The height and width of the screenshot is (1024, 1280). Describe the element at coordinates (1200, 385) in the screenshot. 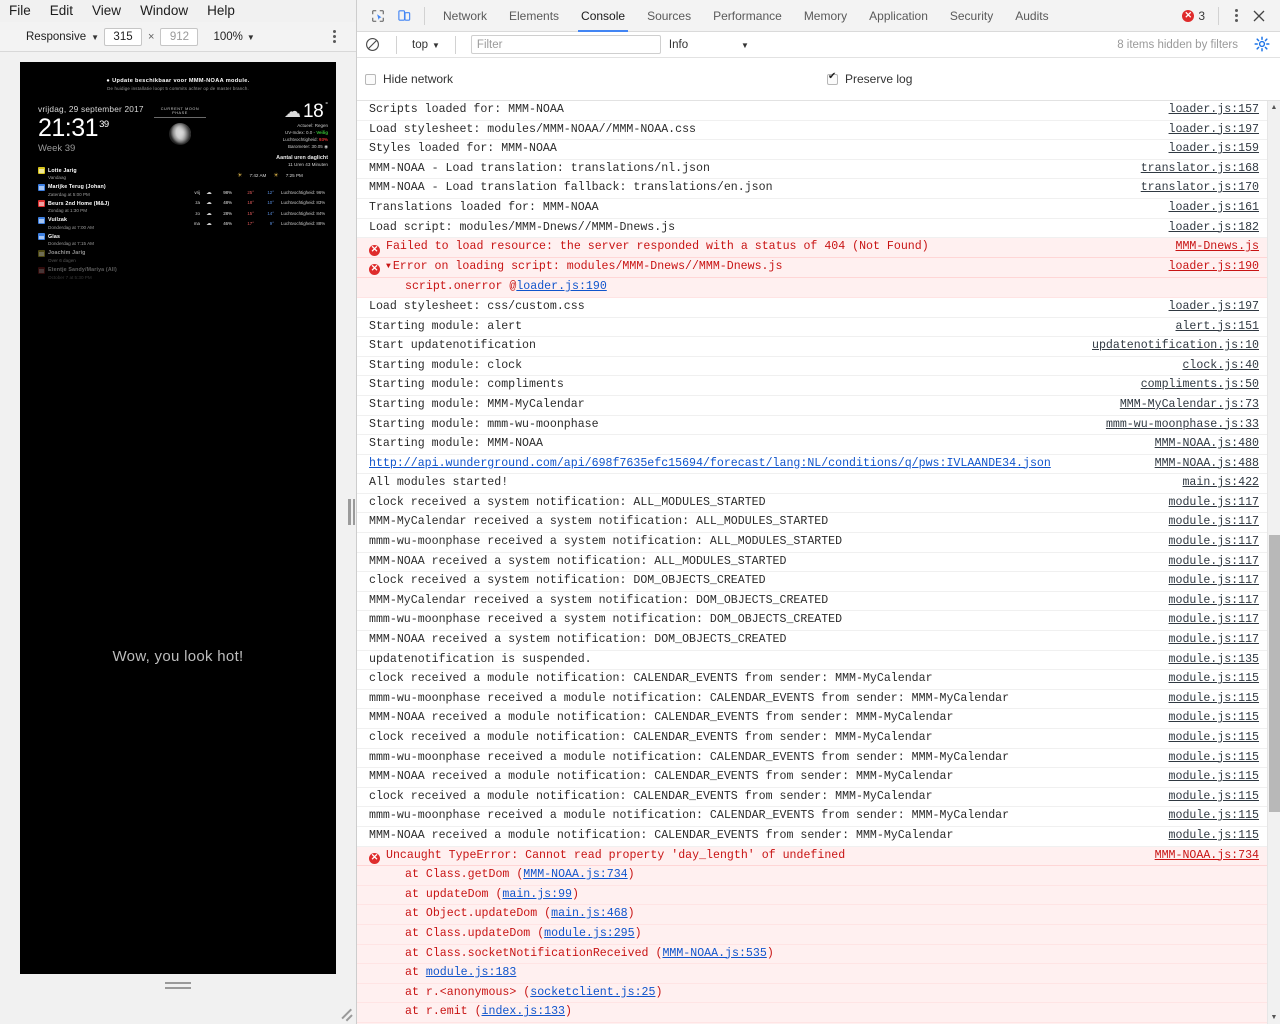

I see `console-source-link: compliments.js:50` at that location.